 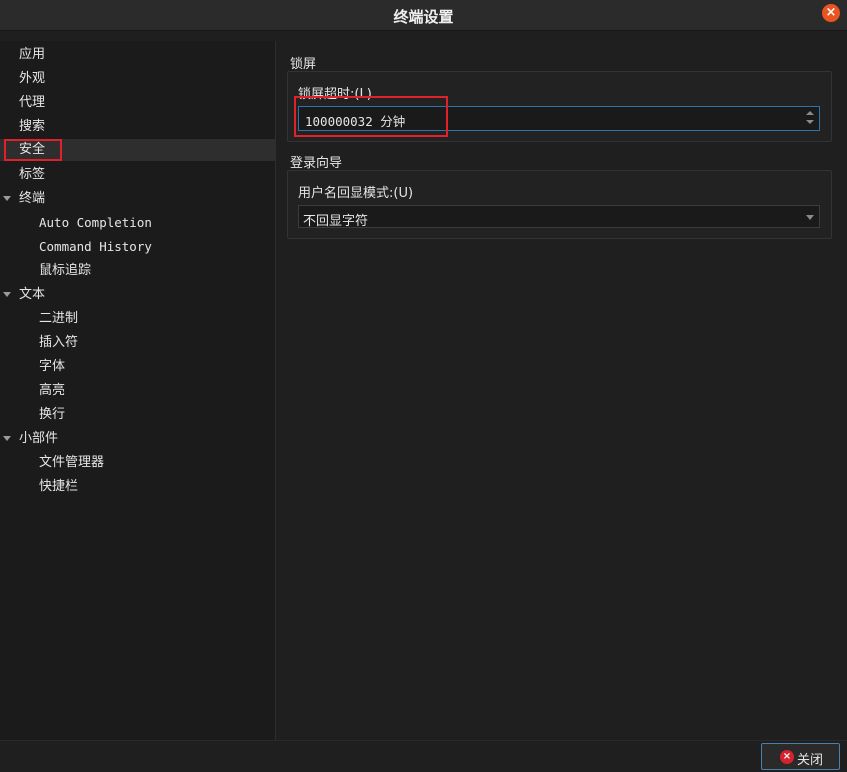 I want to click on nav-item-search: 搜索, so click(x=138, y=127).